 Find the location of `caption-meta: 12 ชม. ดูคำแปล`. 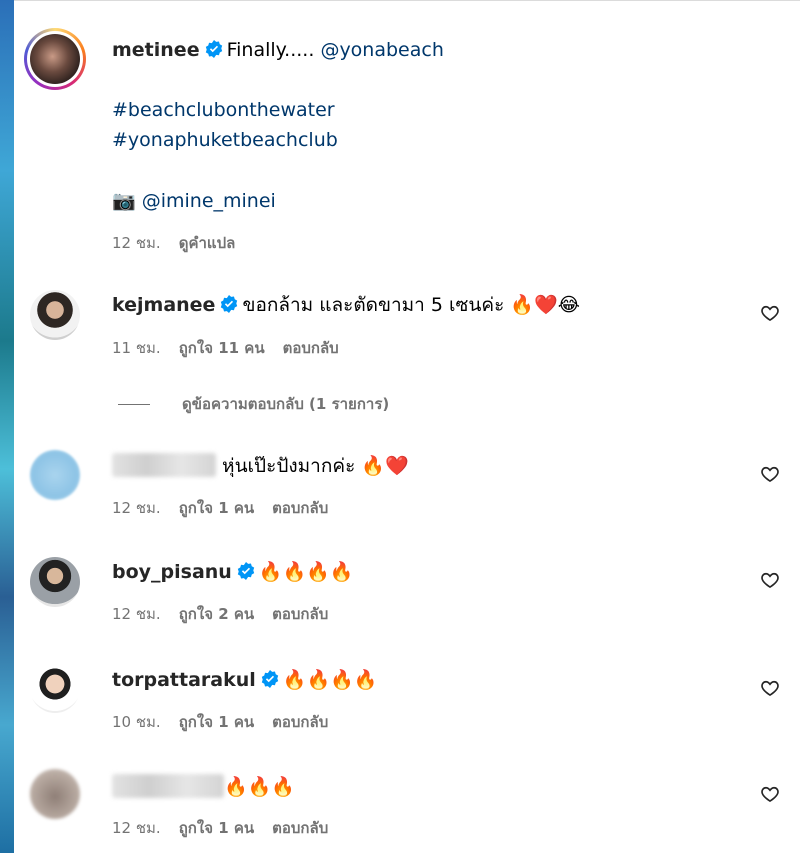

caption-meta: 12 ชม. ดูคำแปล is located at coordinates (182, 243).